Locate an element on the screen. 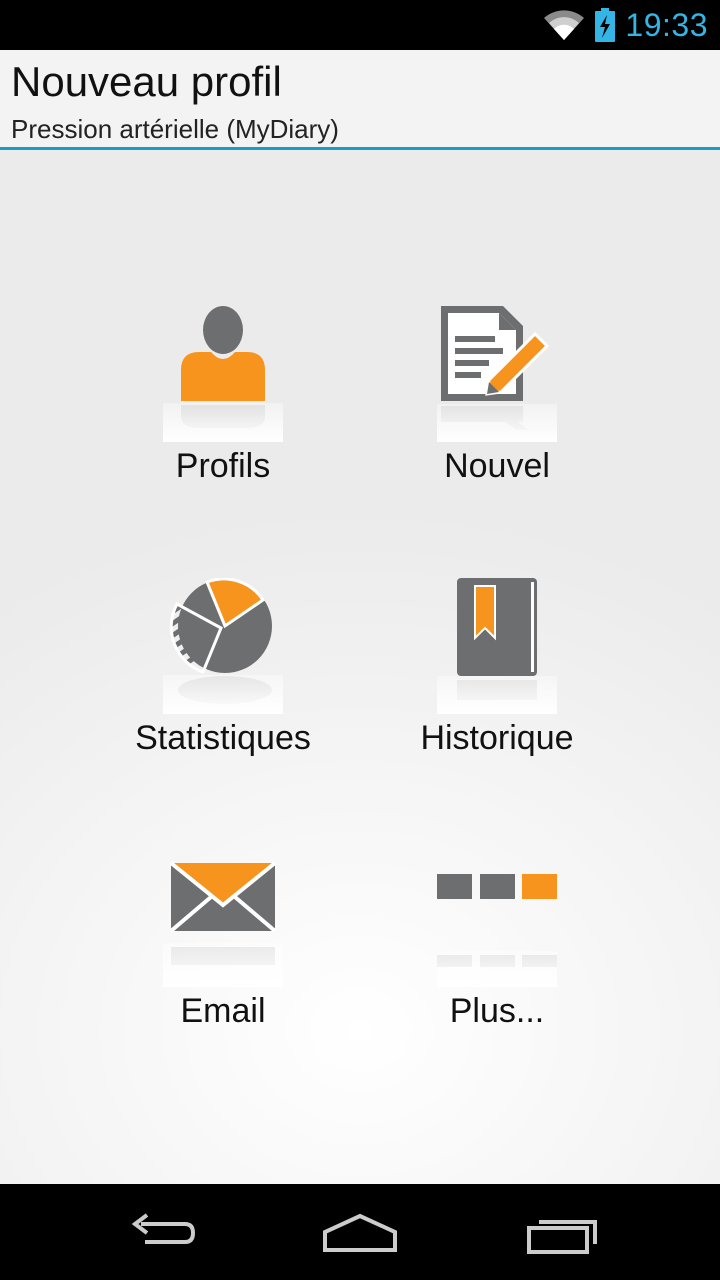  tile-profils: Profils is located at coordinates (223, 421).